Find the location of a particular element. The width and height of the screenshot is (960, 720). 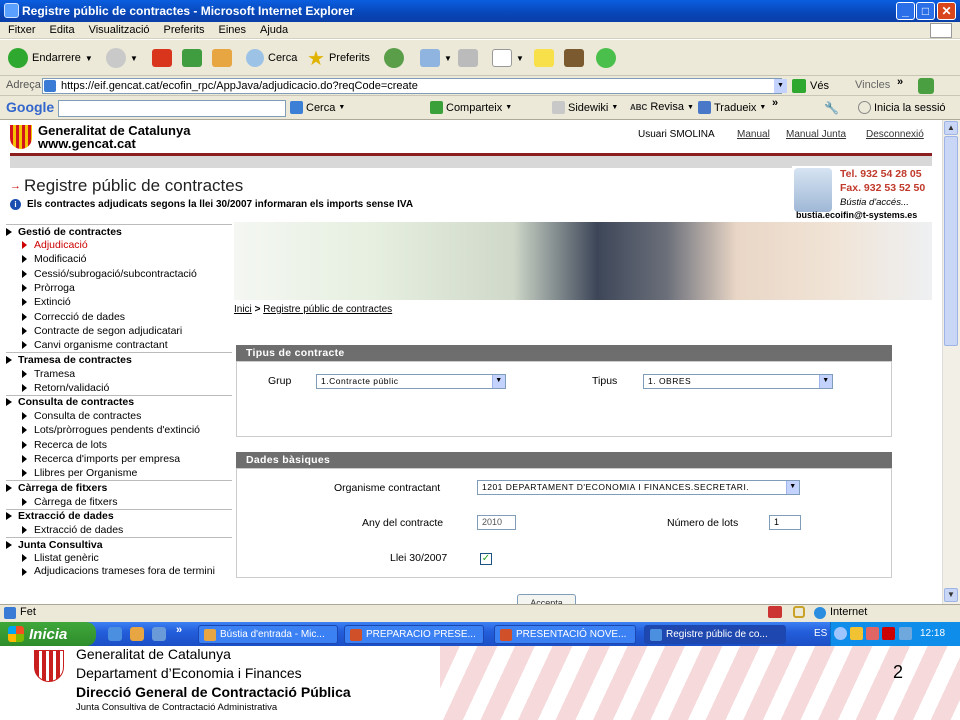

nav-item-retorn: Retorn/validació is located at coordinates (119, 388).